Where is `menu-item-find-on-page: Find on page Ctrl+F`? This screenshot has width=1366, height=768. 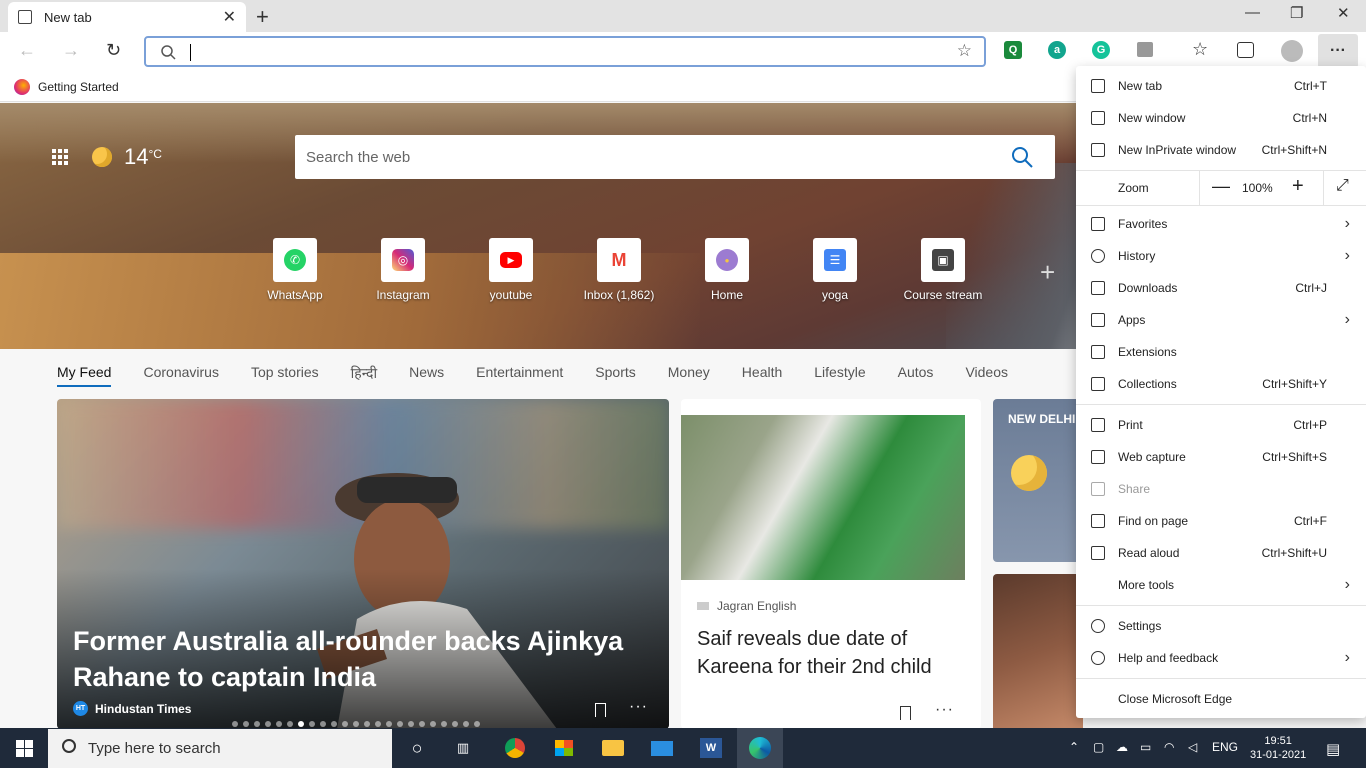 menu-item-find-on-page: Find on page Ctrl+F is located at coordinates (1221, 521).